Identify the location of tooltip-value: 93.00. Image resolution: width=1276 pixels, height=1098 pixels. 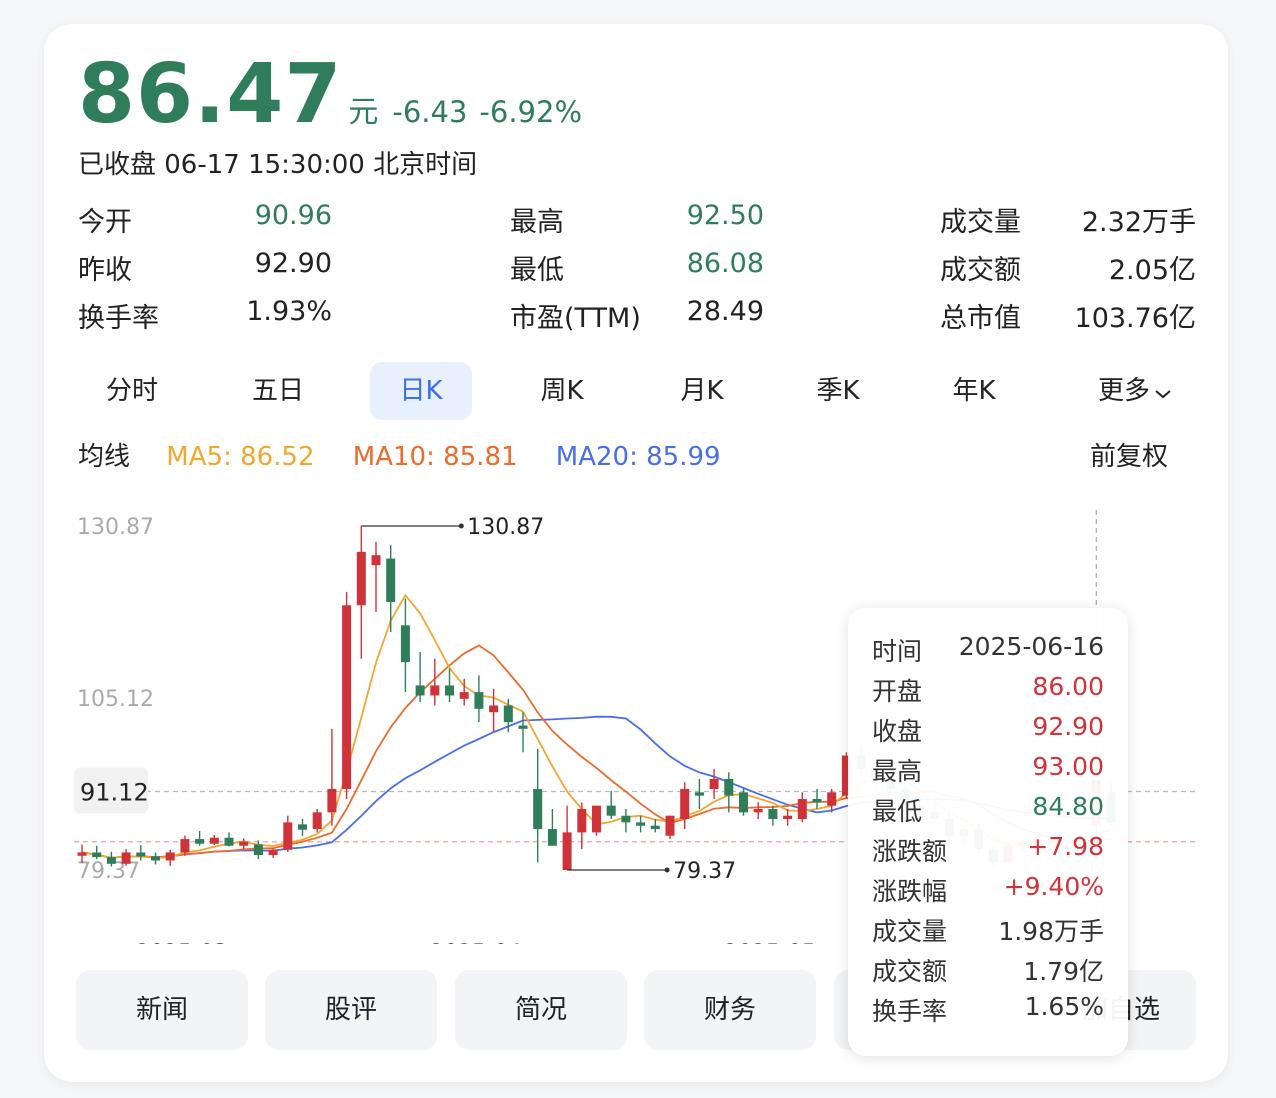
(1068, 766).